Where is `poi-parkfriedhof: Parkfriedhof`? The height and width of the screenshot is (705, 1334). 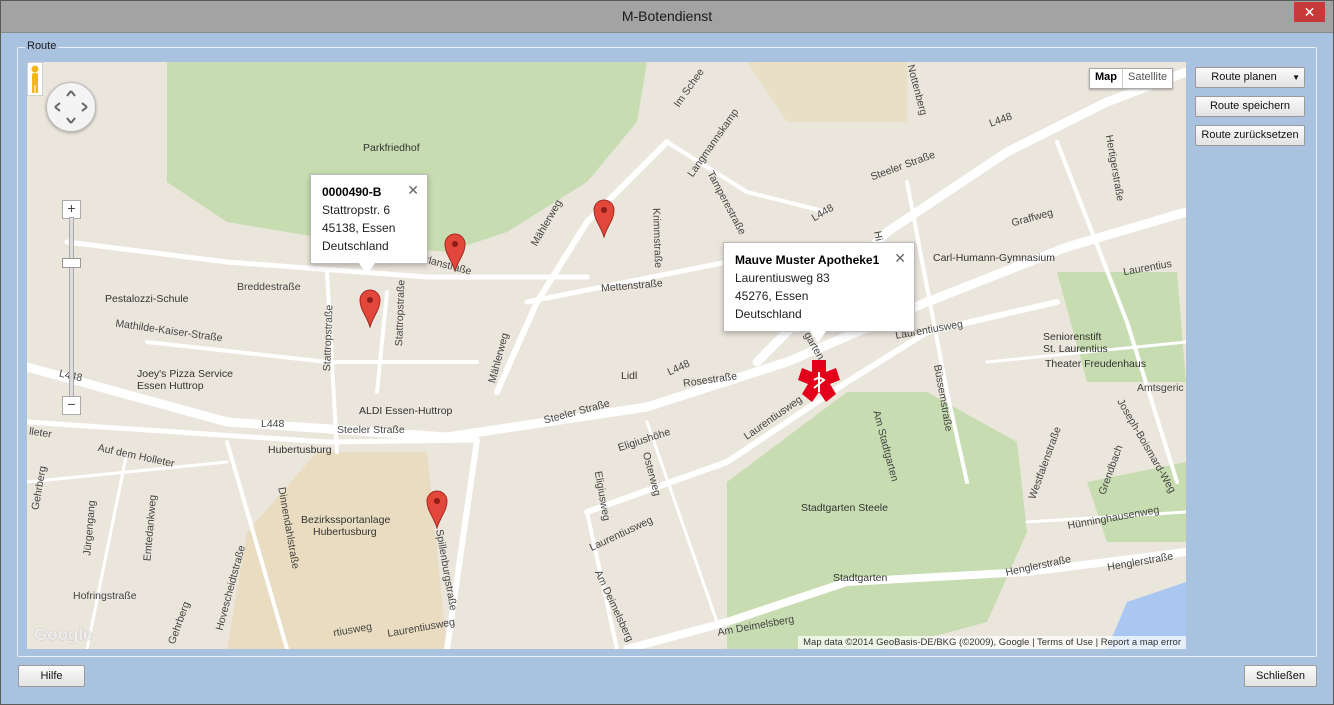
poi-parkfriedhof: Parkfriedhof is located at coordinates (391, 148).